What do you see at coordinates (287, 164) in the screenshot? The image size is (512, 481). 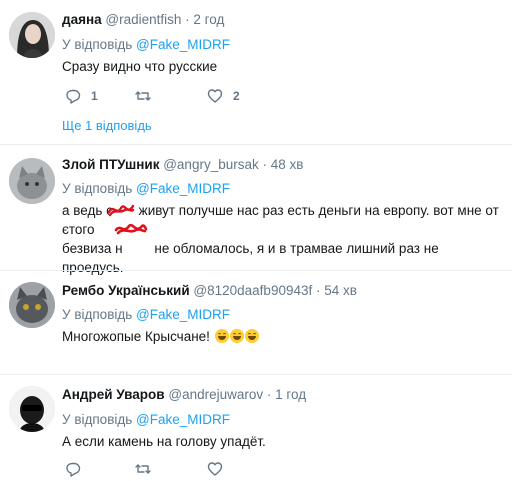 I see `timestamp: 48 хв` at bounding box center [287, 164].